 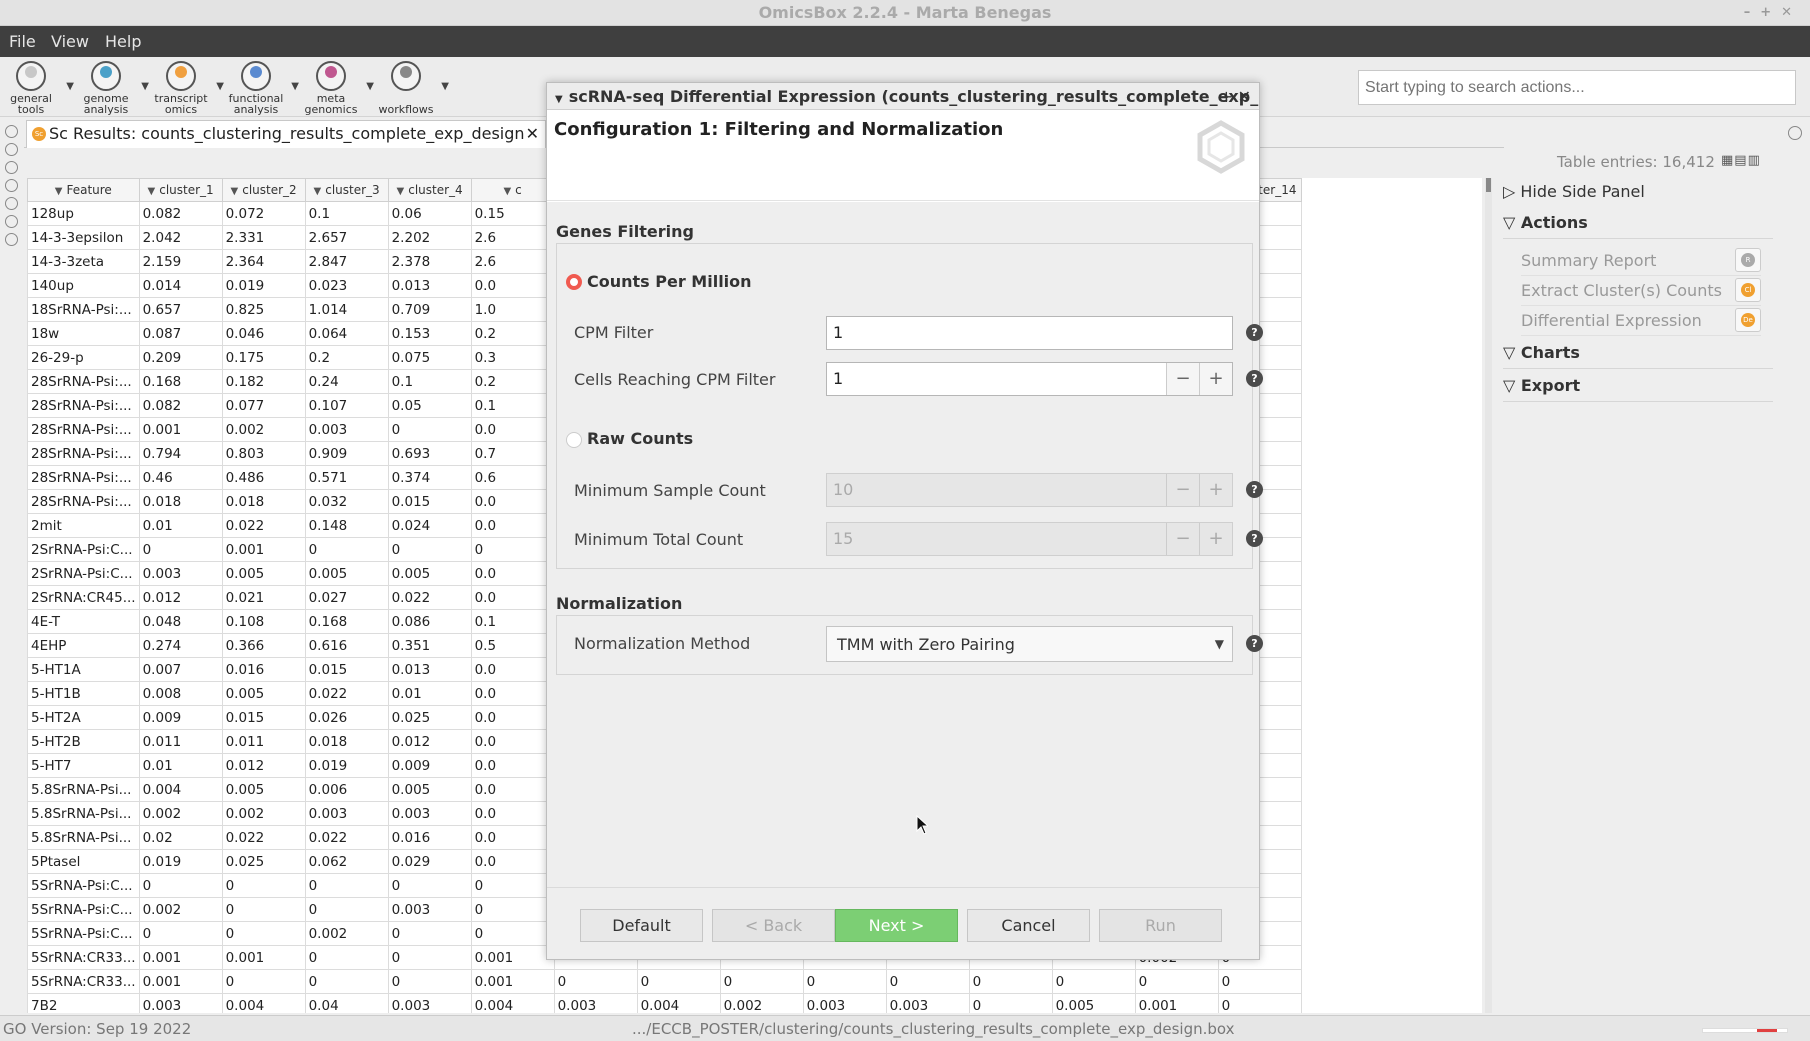 What do you see at coordinates (22, 41) in the screenshot?
I see `menu-file: File` at bounding box center [22, 41].